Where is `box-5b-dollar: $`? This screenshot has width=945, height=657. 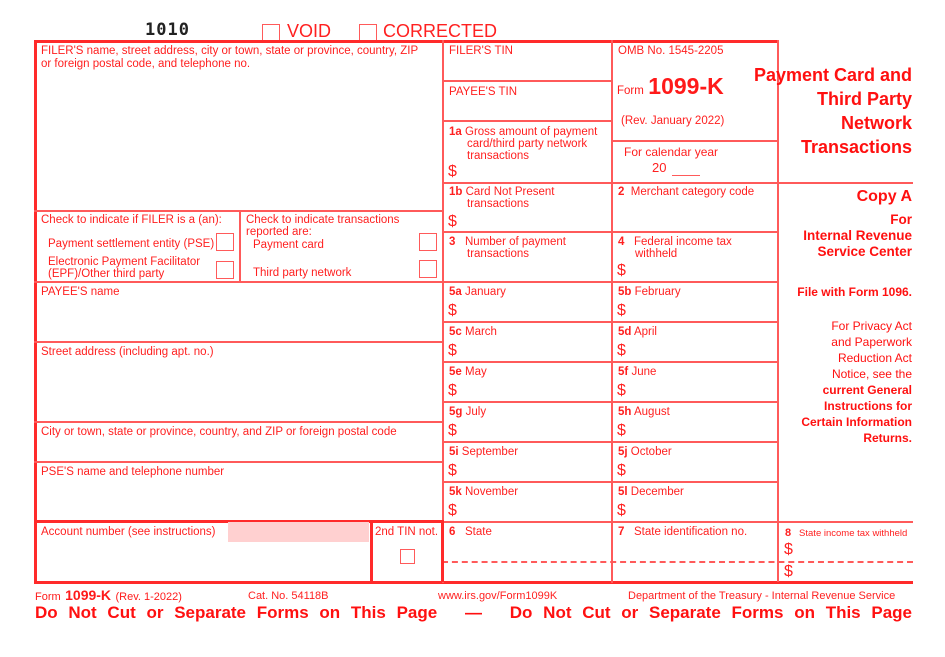
box-5b-dollar: $ is located at coordinates (621, 310).